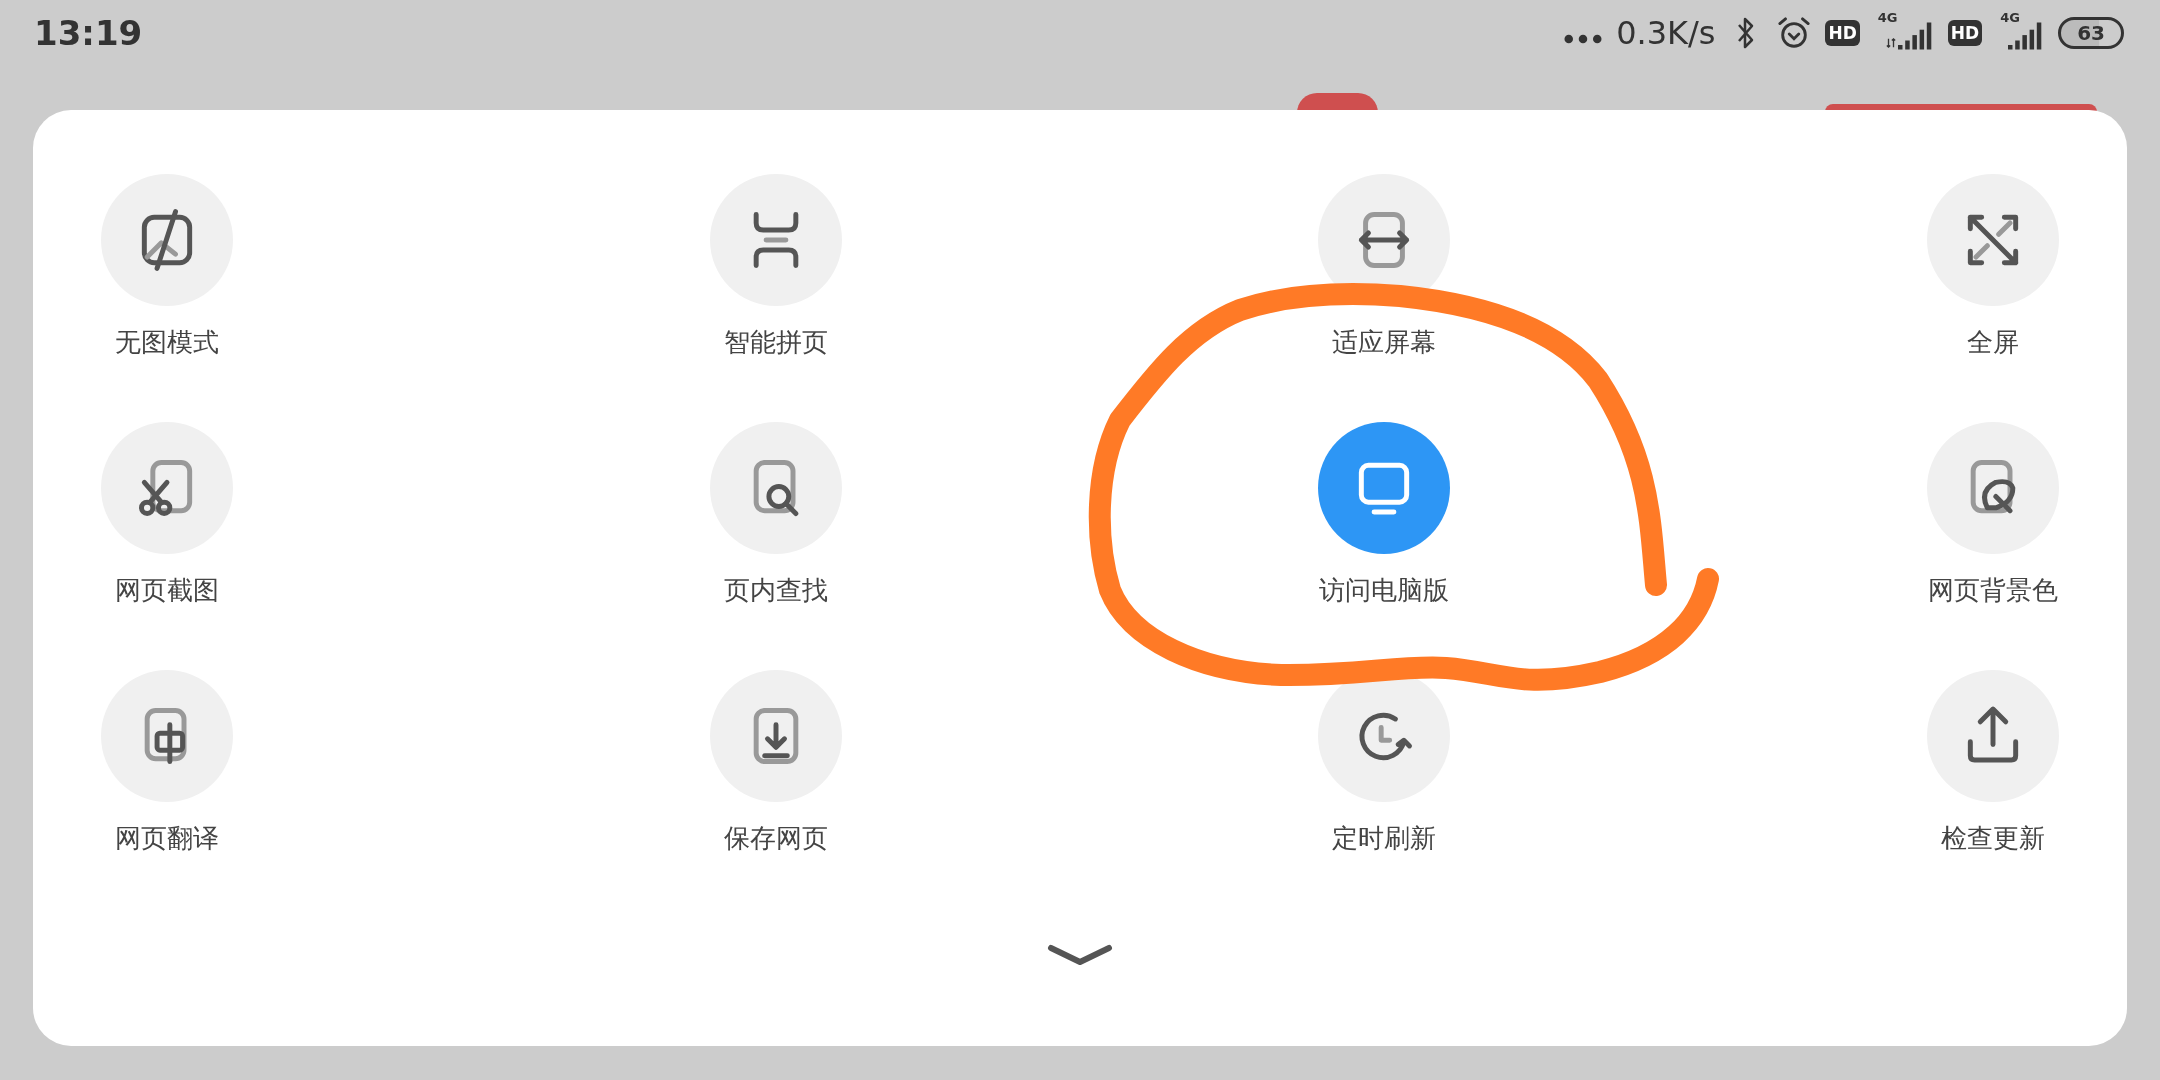 The image size is (2160, 1080). Describe the element at coordinates (167, 838) in the screenshot. I see `menu-label: 网页翻译` at that location.